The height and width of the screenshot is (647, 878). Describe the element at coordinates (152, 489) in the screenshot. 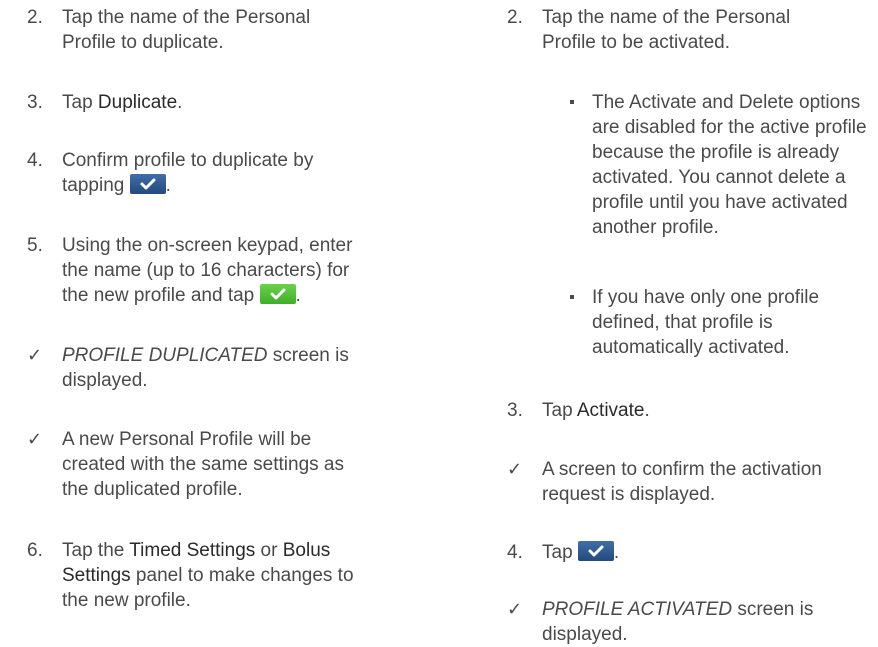

I see `step-text-line: the duplicated profile.` at that location.